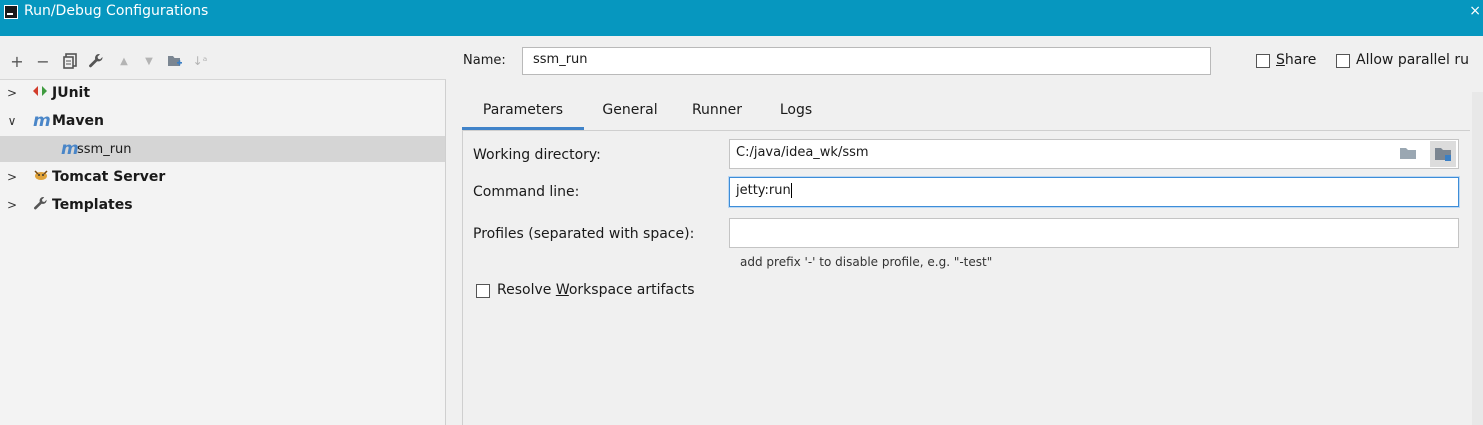 The height and width of the screenshot is (425, 1483). What do you see at coordinates (562, 290) in the screenshot?
I see `resolve-mnemonic: W` at bounding box center [562, 290].